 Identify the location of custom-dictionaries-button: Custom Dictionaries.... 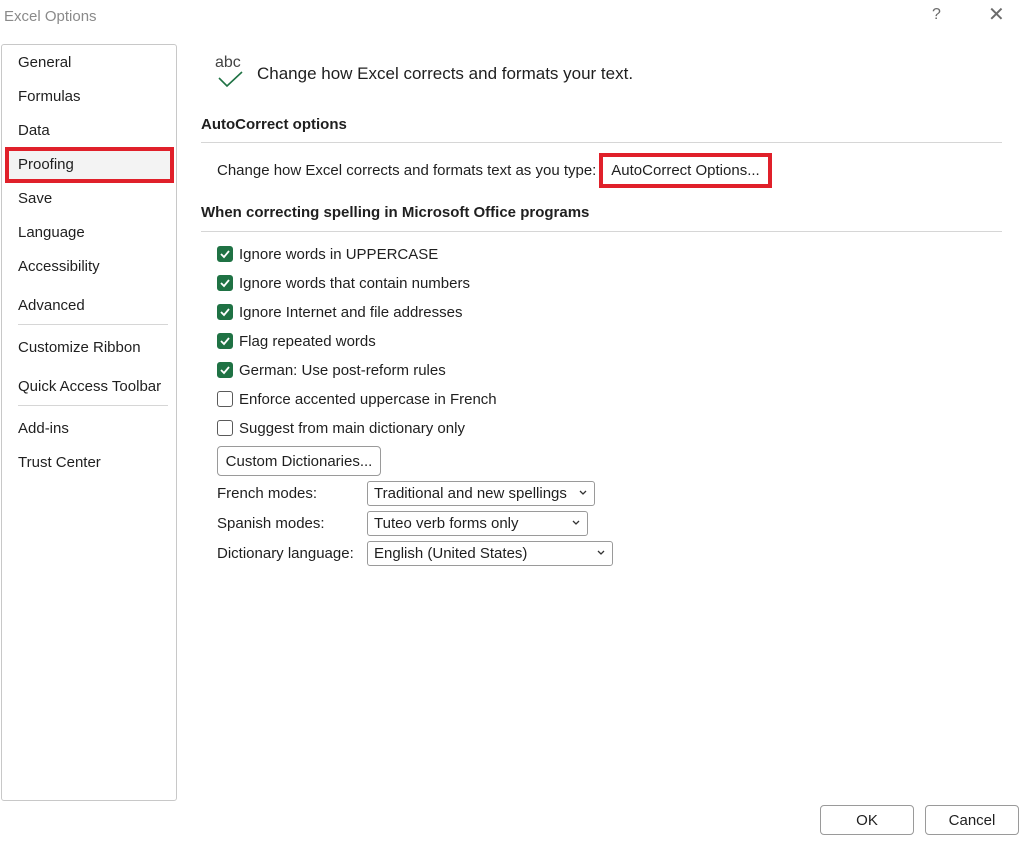
(299, 461).